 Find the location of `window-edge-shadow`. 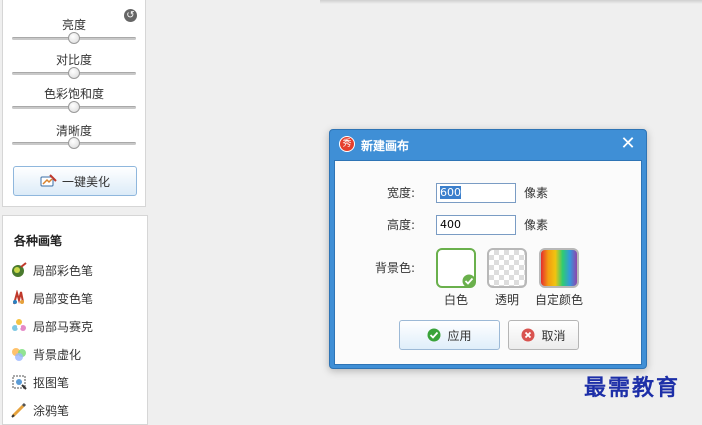

window-edge-shadow is located at coordinates (511, 2).